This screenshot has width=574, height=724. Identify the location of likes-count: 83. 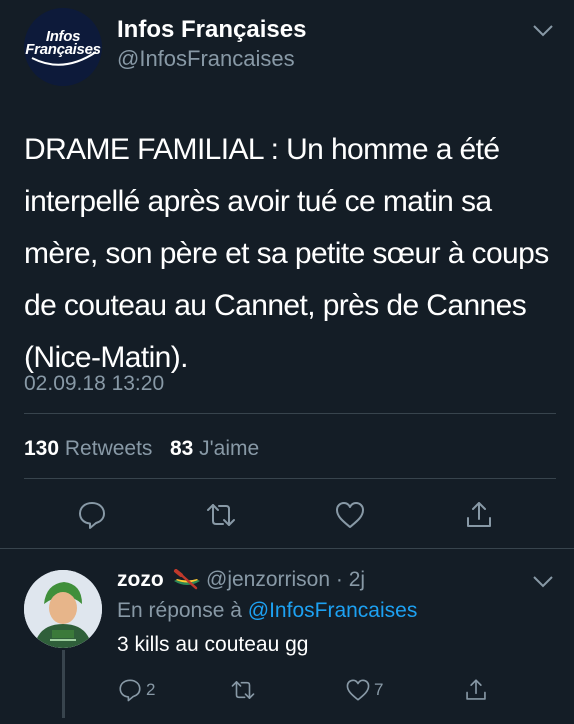
(181, 448).